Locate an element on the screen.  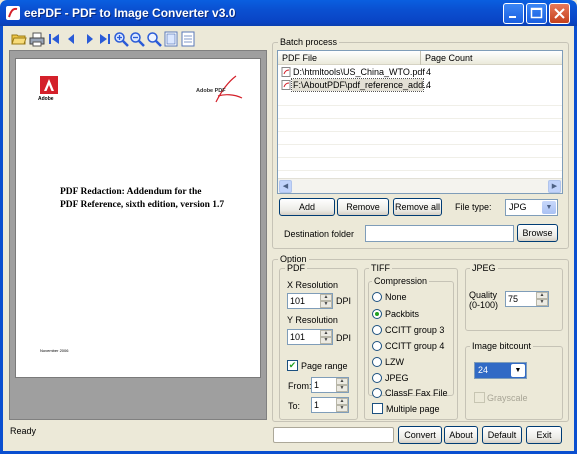
file-type-select: JPG ▼ is located at coordinates (531, 207).